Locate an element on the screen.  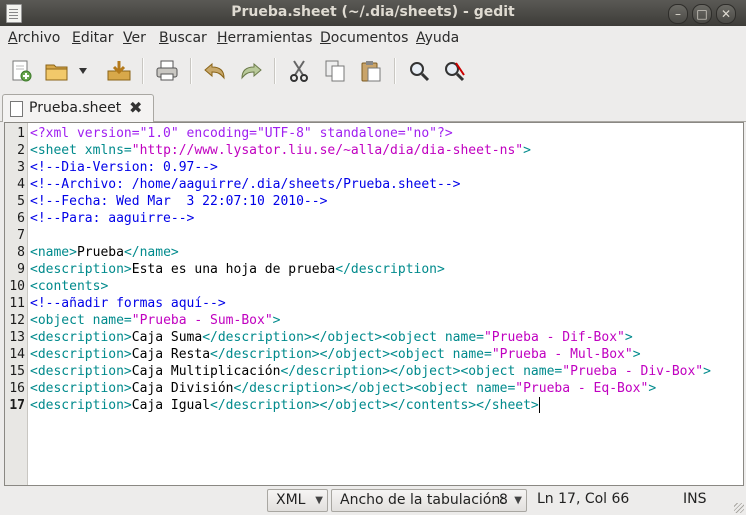
line-number: 3 is located at coordinates (21, 167).